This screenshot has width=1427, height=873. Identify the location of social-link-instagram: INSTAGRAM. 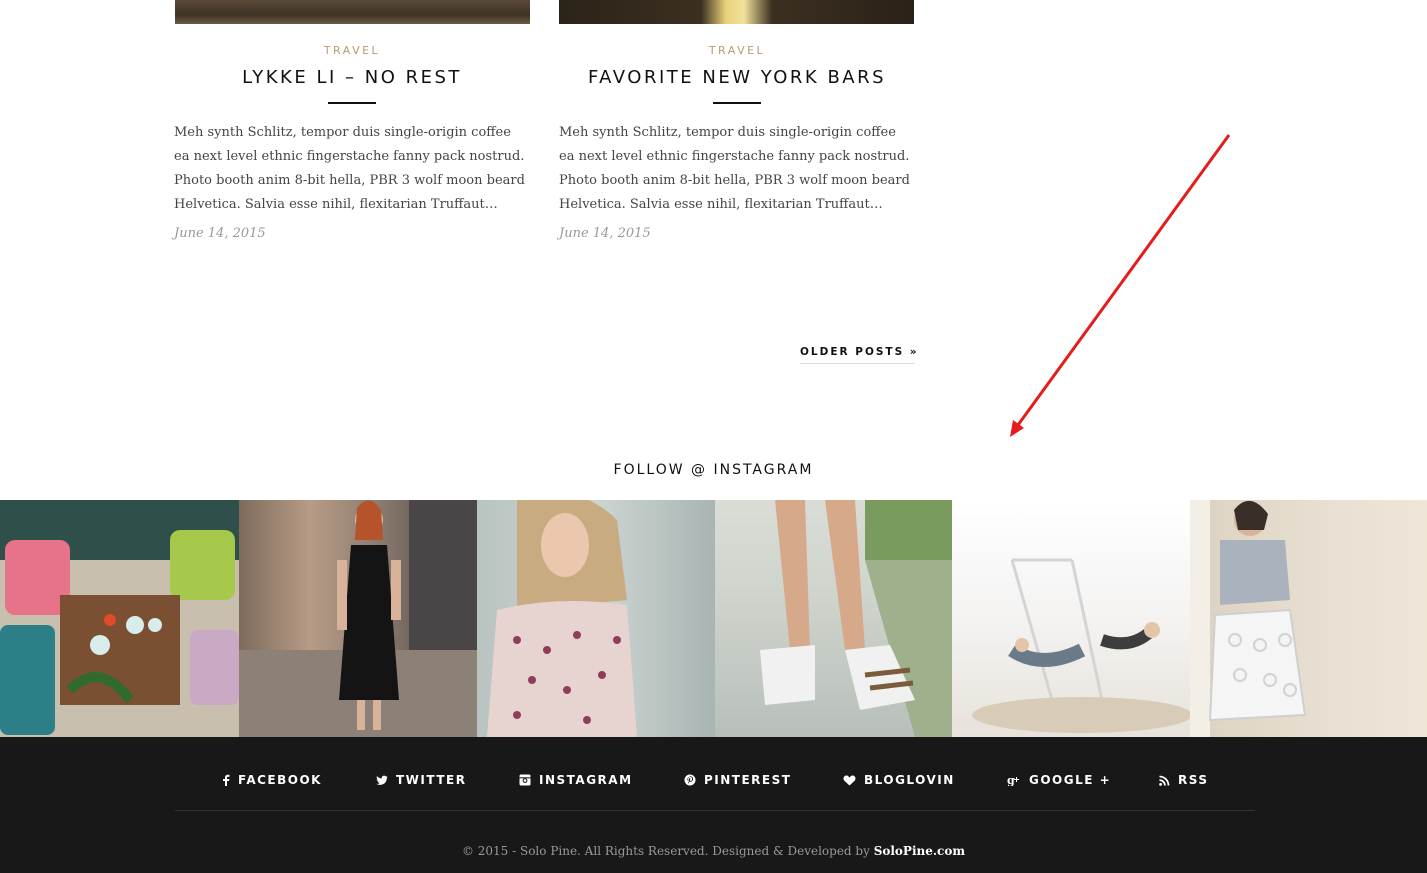
(576, 780).